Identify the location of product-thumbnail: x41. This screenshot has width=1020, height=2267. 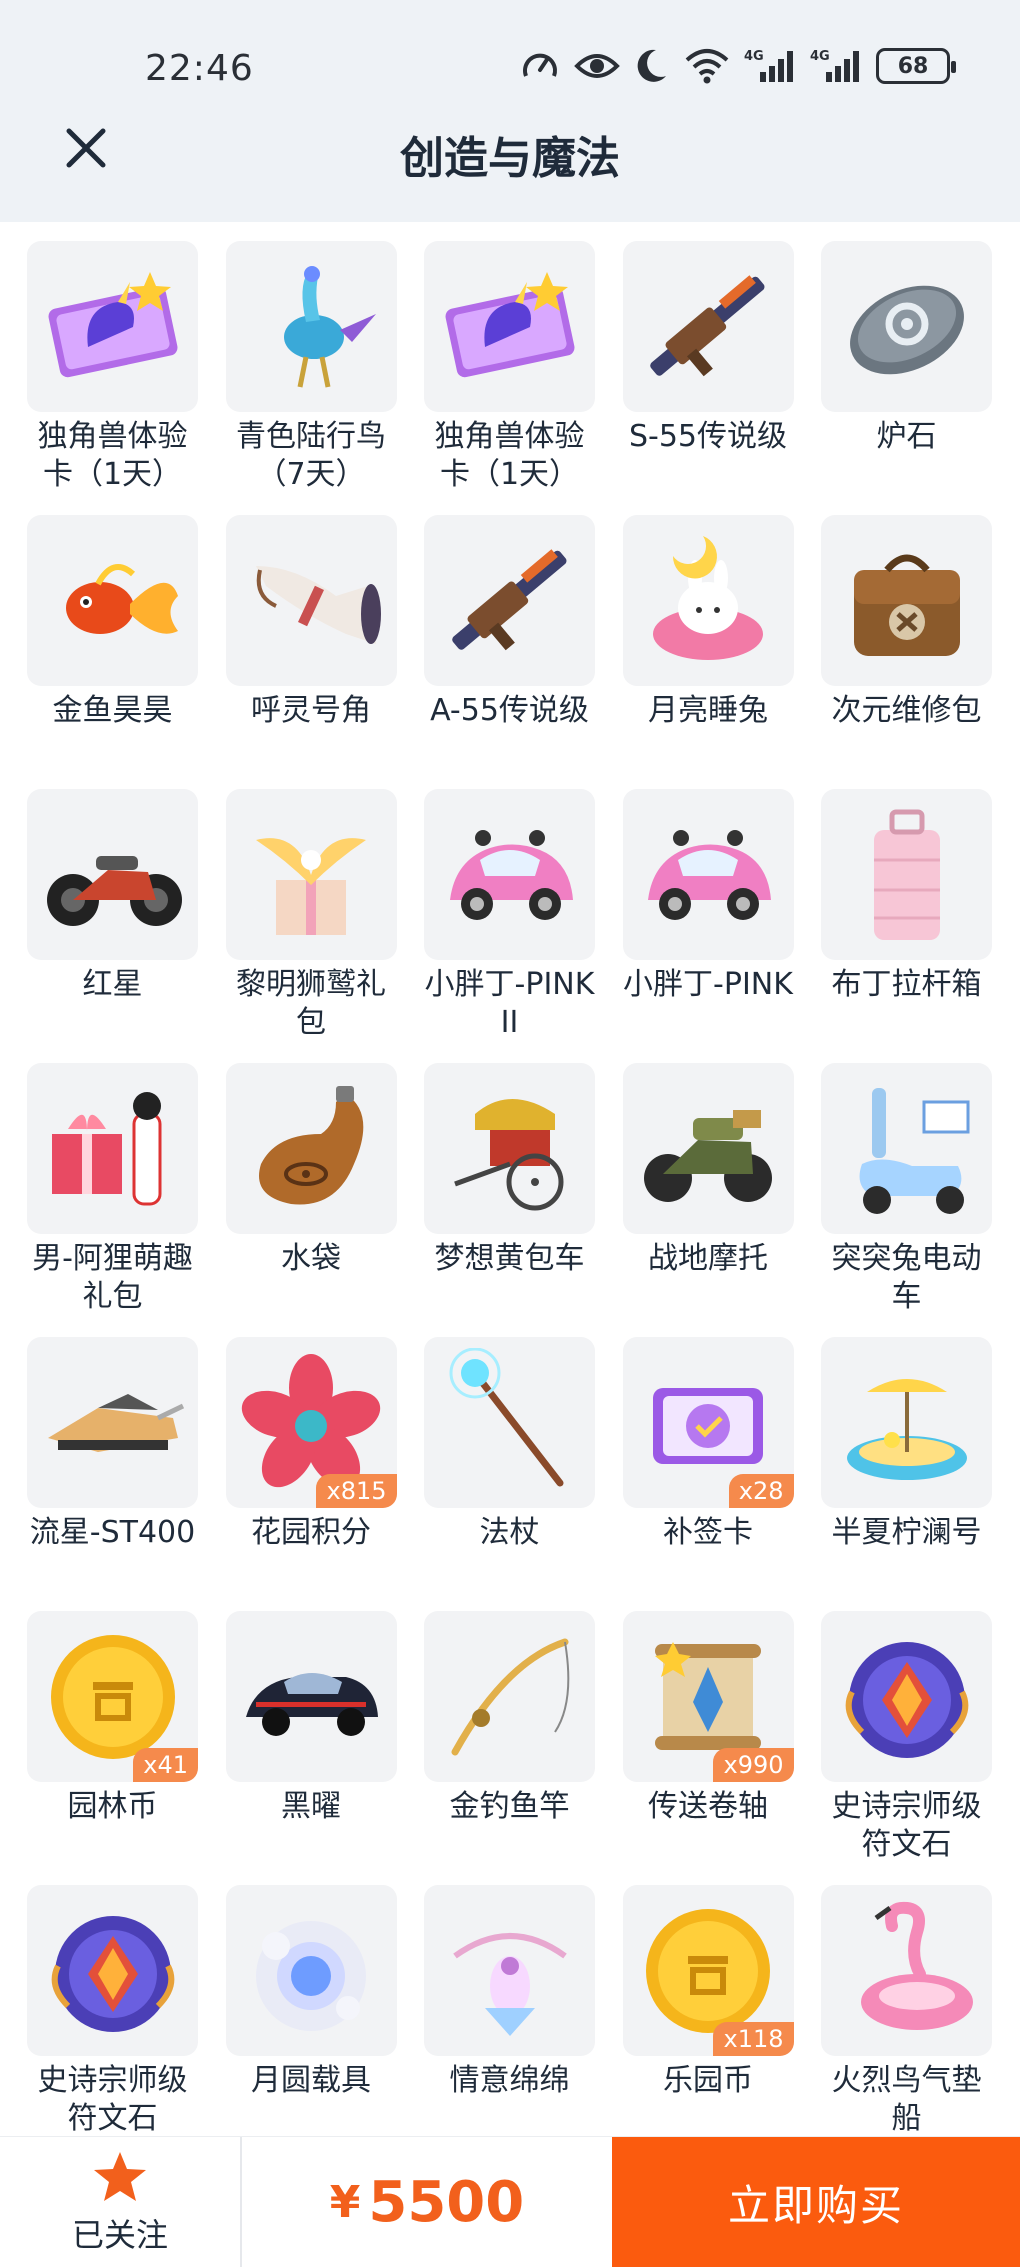
(112, 1696).